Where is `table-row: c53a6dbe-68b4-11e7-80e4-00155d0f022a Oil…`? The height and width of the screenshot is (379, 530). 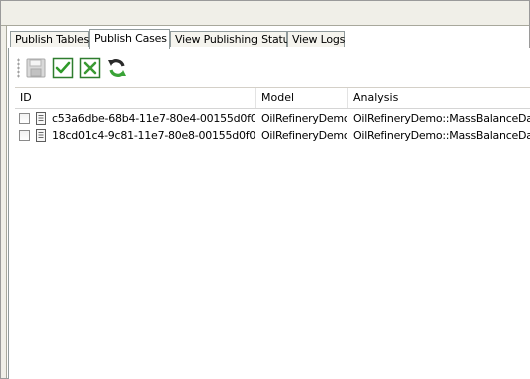 table-row: c53a6dbe-68b4-11e7-80e4-00155d0f022a Oil… is located at coordinates (272, 118).